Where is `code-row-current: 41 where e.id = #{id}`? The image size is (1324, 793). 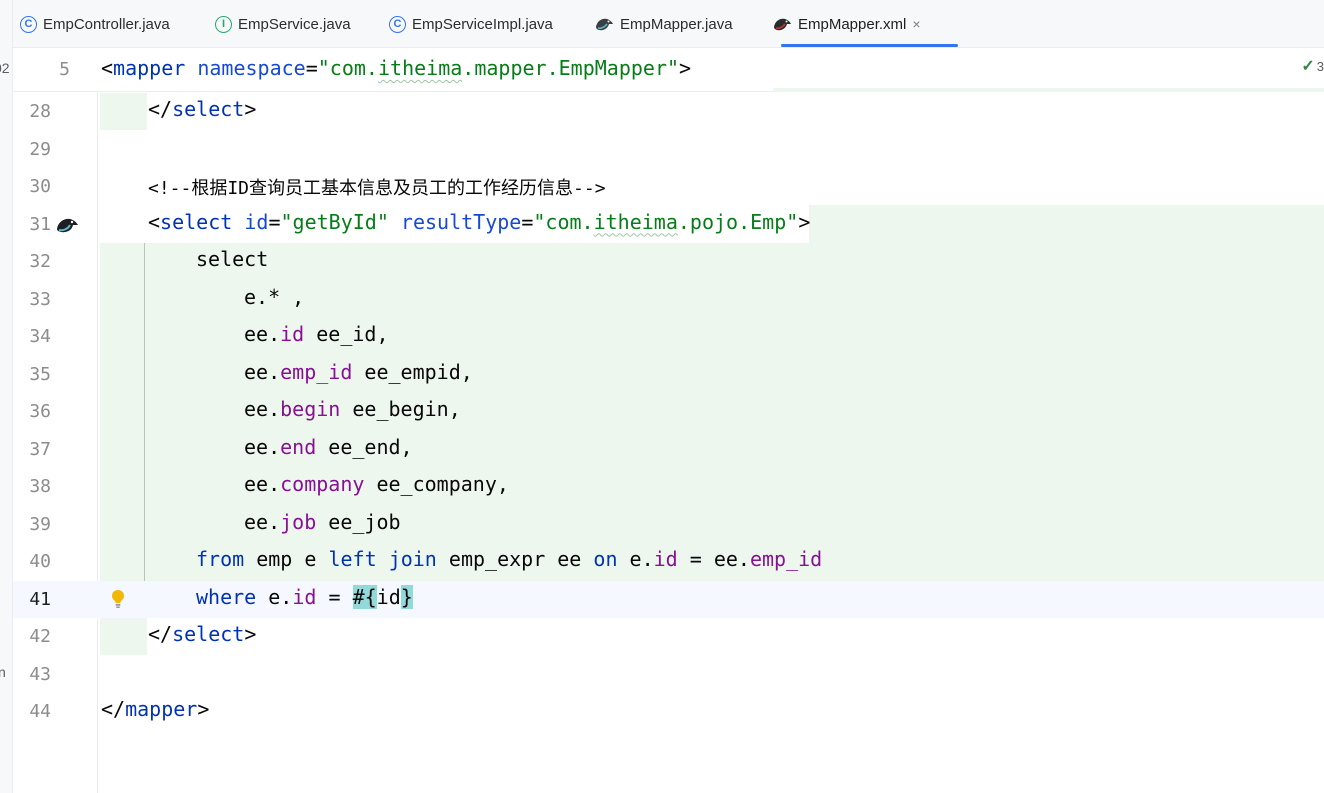 code-row-current: 41 where e.id = #{id} is located at coordinates (668, 599).